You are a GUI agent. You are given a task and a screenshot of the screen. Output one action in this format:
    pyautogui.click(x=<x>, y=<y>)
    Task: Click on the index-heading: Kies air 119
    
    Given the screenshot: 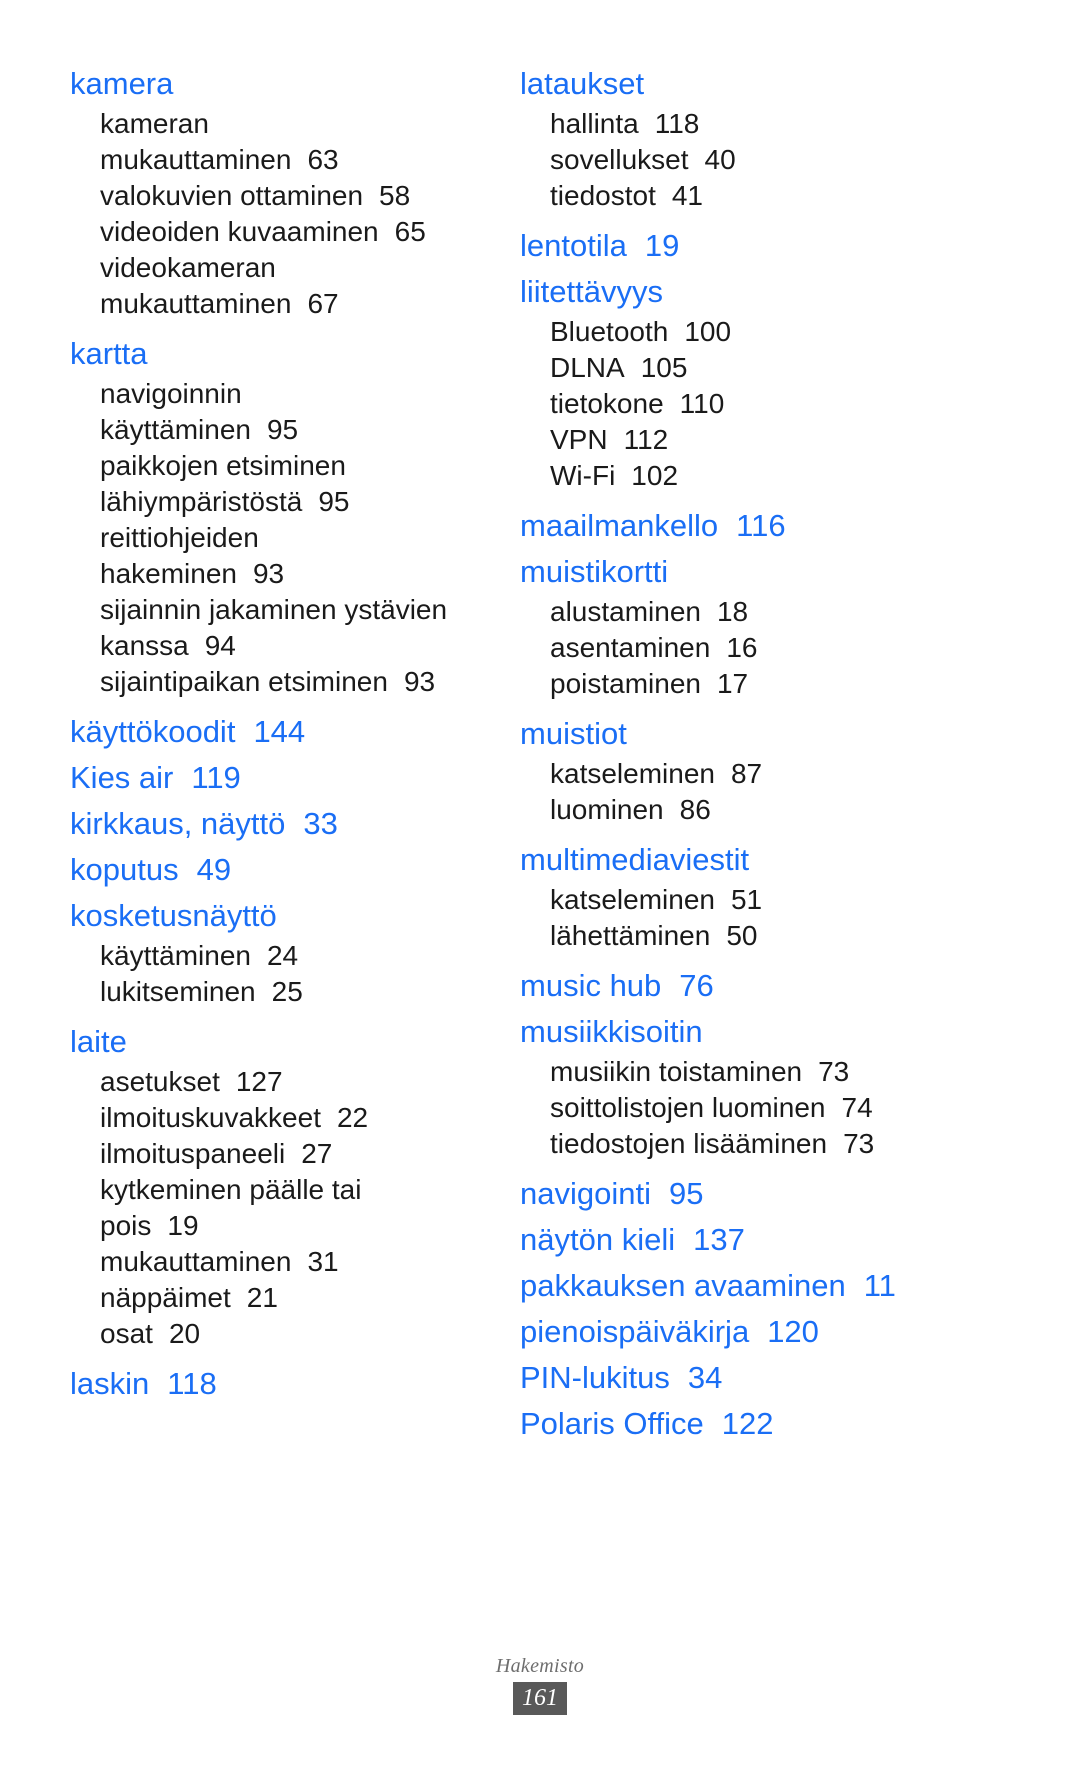 What is the action you would take?
    pyautogui.click(x=280, y=778)
    